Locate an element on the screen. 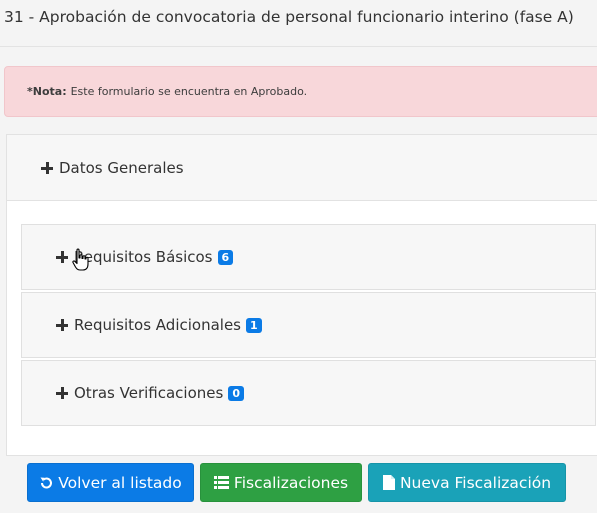 Image resolution: width=597 pixels, height=513 pixels. nueva-button-label: Nueva Fiscalización is located at coordinates (475, 482).